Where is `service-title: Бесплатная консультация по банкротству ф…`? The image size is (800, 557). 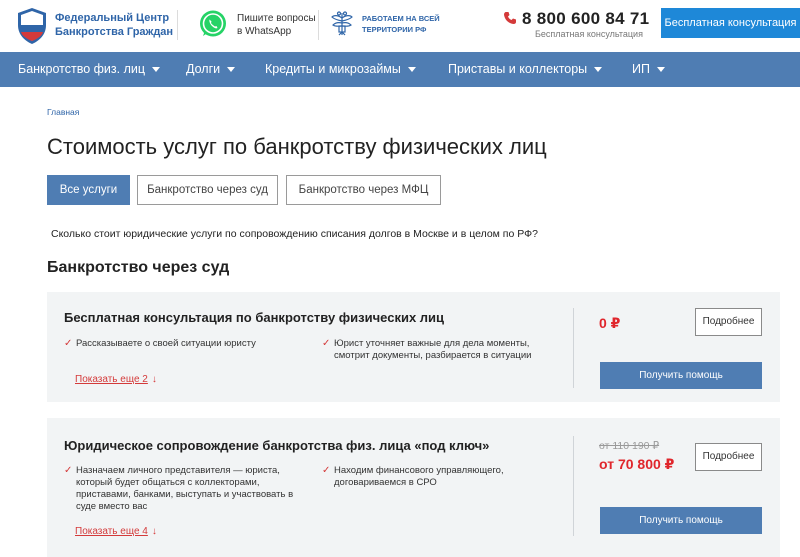
service-title: Бесплатная консультация по банкротству ф… is located at coordinates (254, 317).